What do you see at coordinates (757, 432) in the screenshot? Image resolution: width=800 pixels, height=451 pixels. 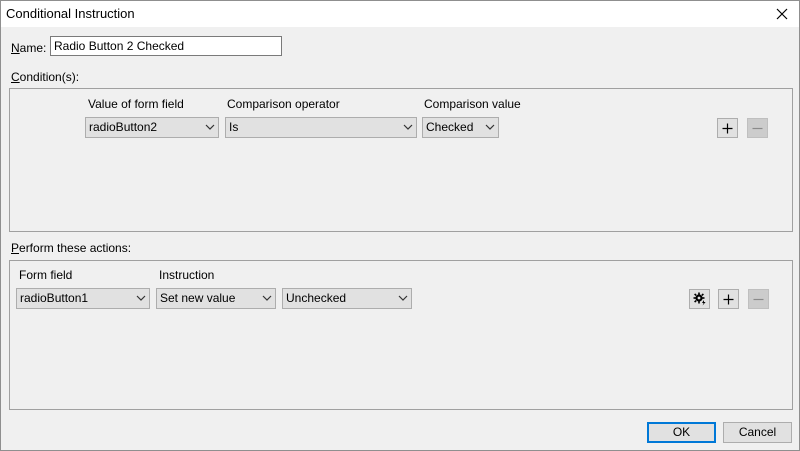 I see `cancel-button: Cancel` at bounding box center [757, 432].